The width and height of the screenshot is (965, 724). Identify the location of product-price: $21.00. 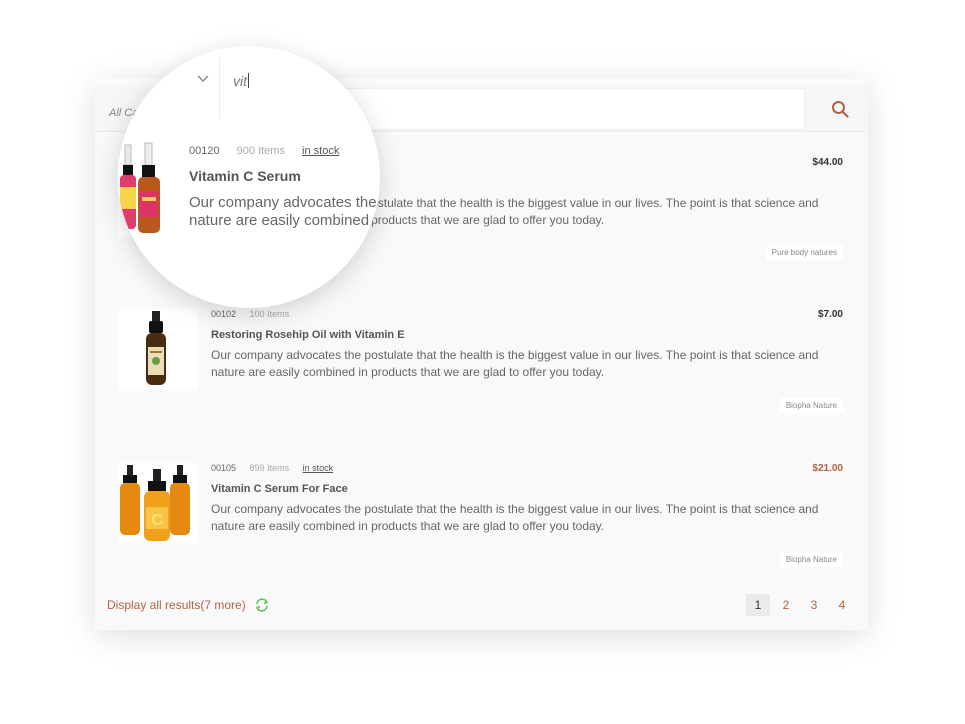
(827, 468).